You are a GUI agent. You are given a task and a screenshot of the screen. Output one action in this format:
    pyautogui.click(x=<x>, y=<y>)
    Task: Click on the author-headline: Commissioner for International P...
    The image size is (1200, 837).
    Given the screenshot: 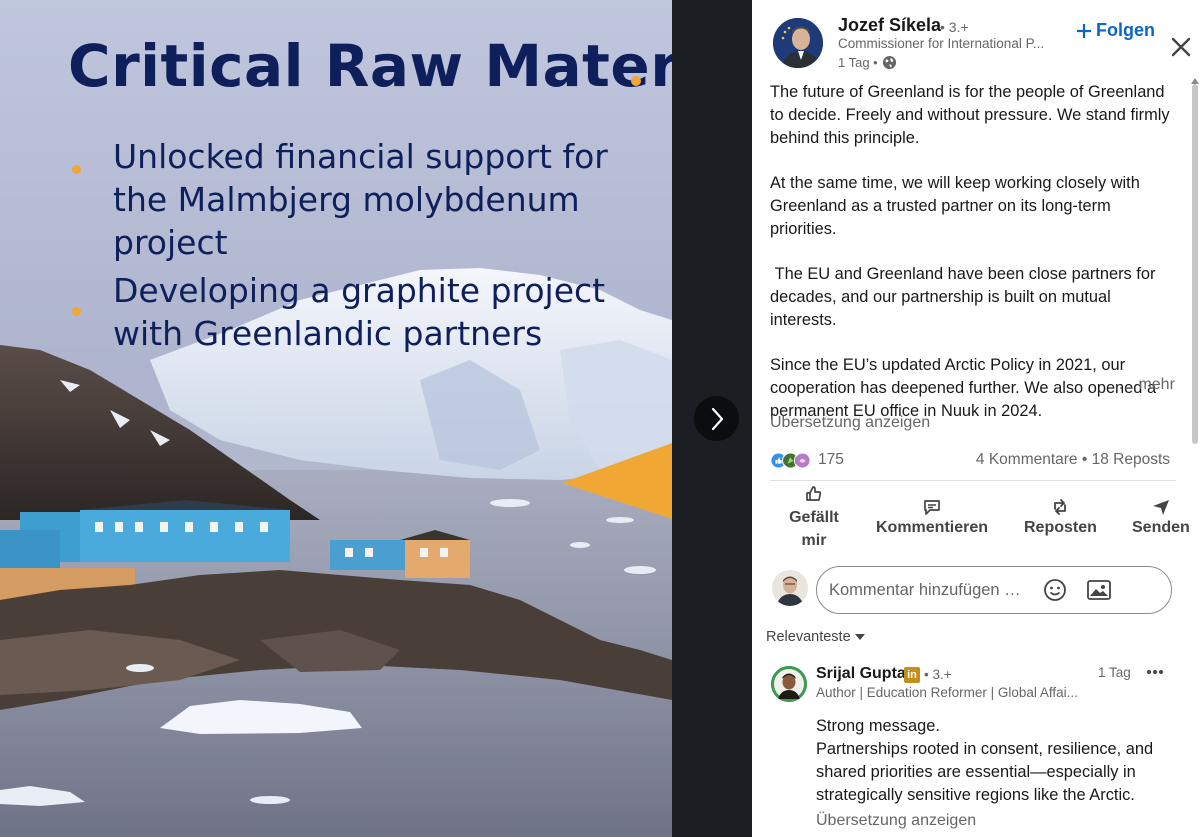 What is the action you would take?
    pyautogui.click(x=941, y=43)
    